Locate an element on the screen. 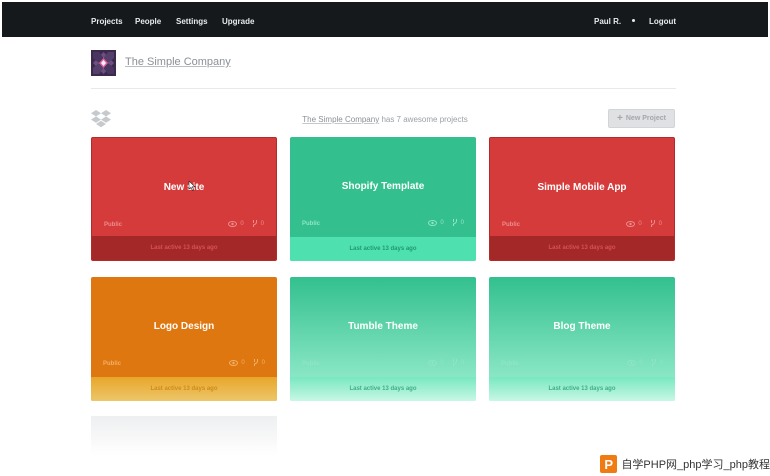 Image resolution: width=770 pixels, height=476 pixels. project-title: Shopify Template is located at coordinates (383, 186).